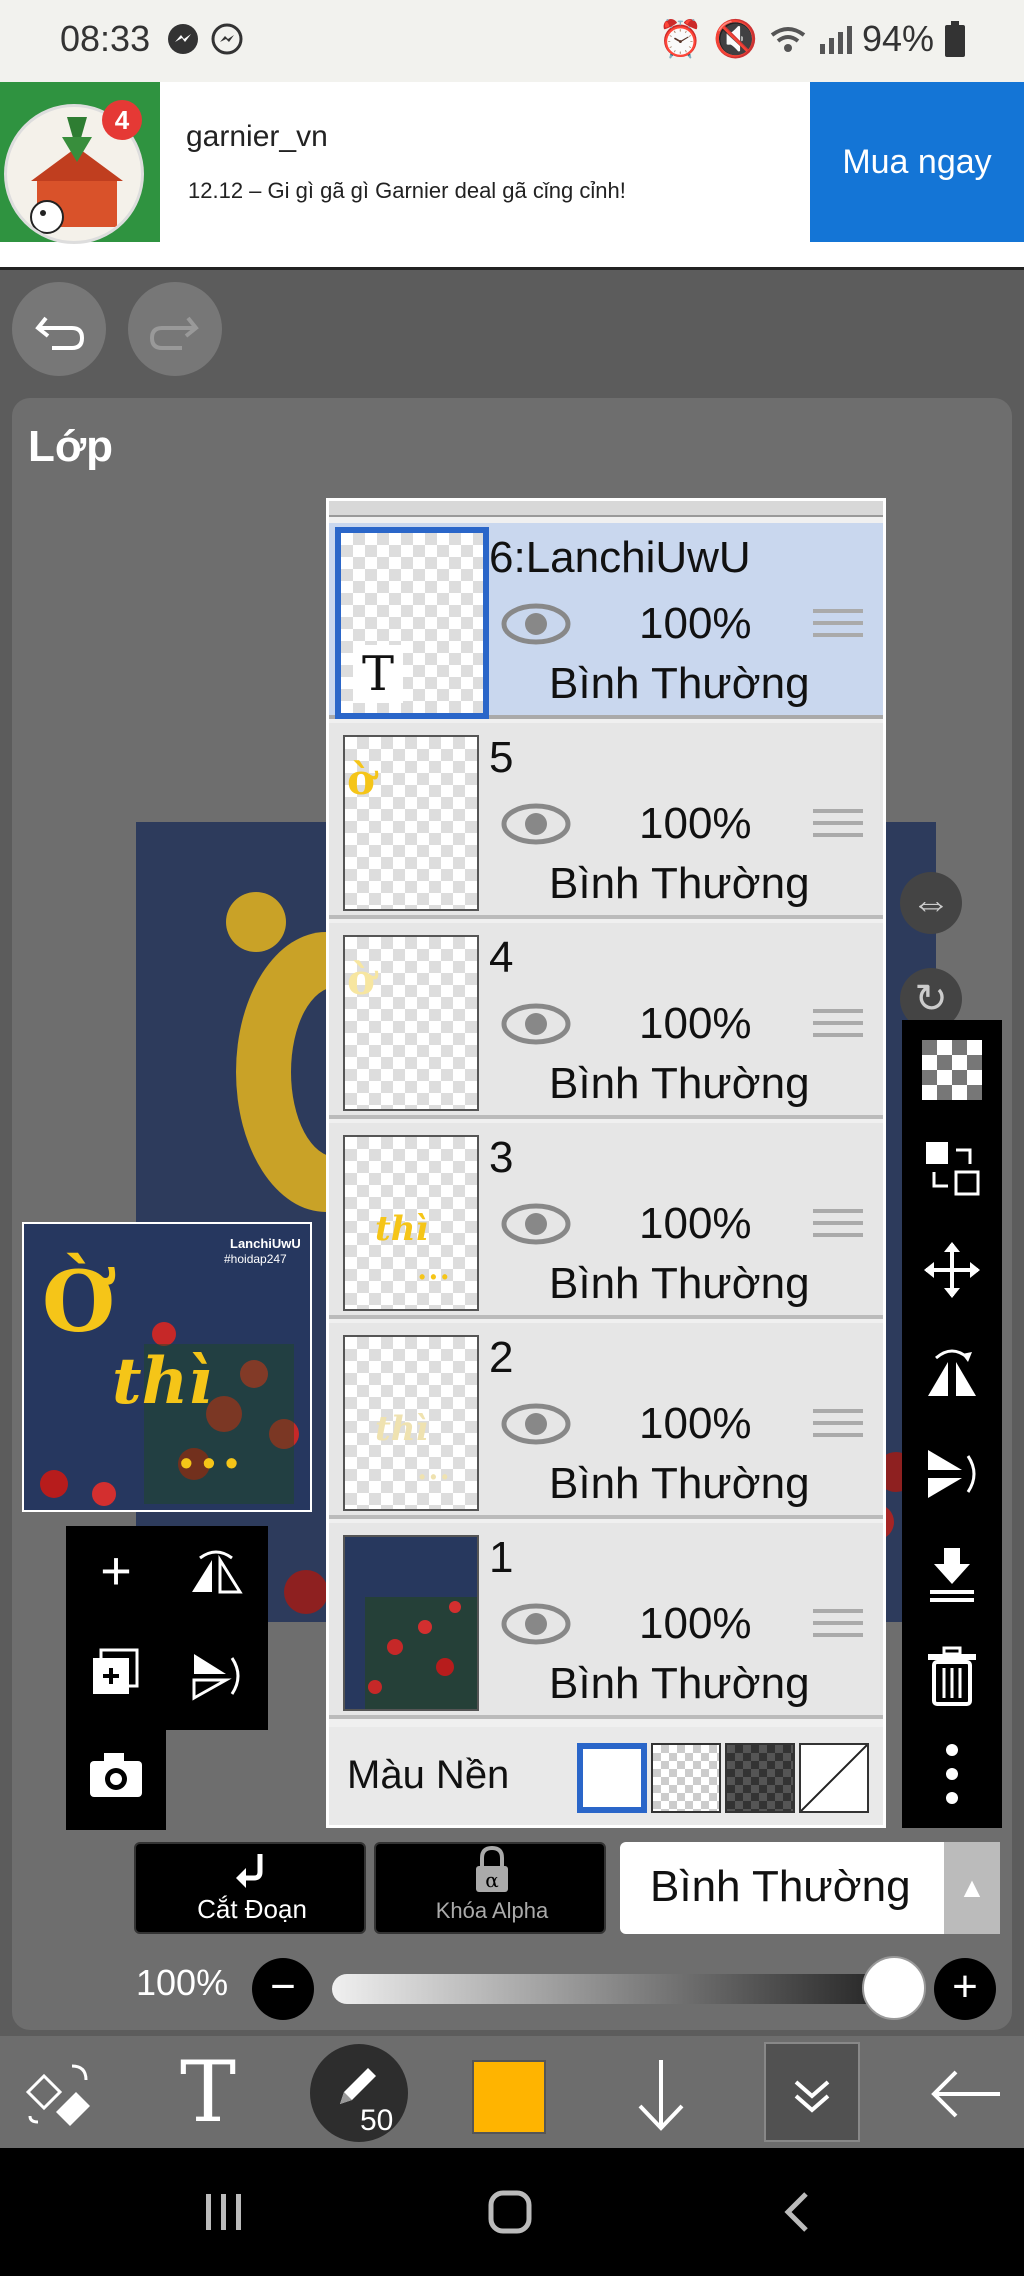 Image resolution: width=1024 pixels, height=2276 pixels. I want to click on camera-button, so click(116, 1781).